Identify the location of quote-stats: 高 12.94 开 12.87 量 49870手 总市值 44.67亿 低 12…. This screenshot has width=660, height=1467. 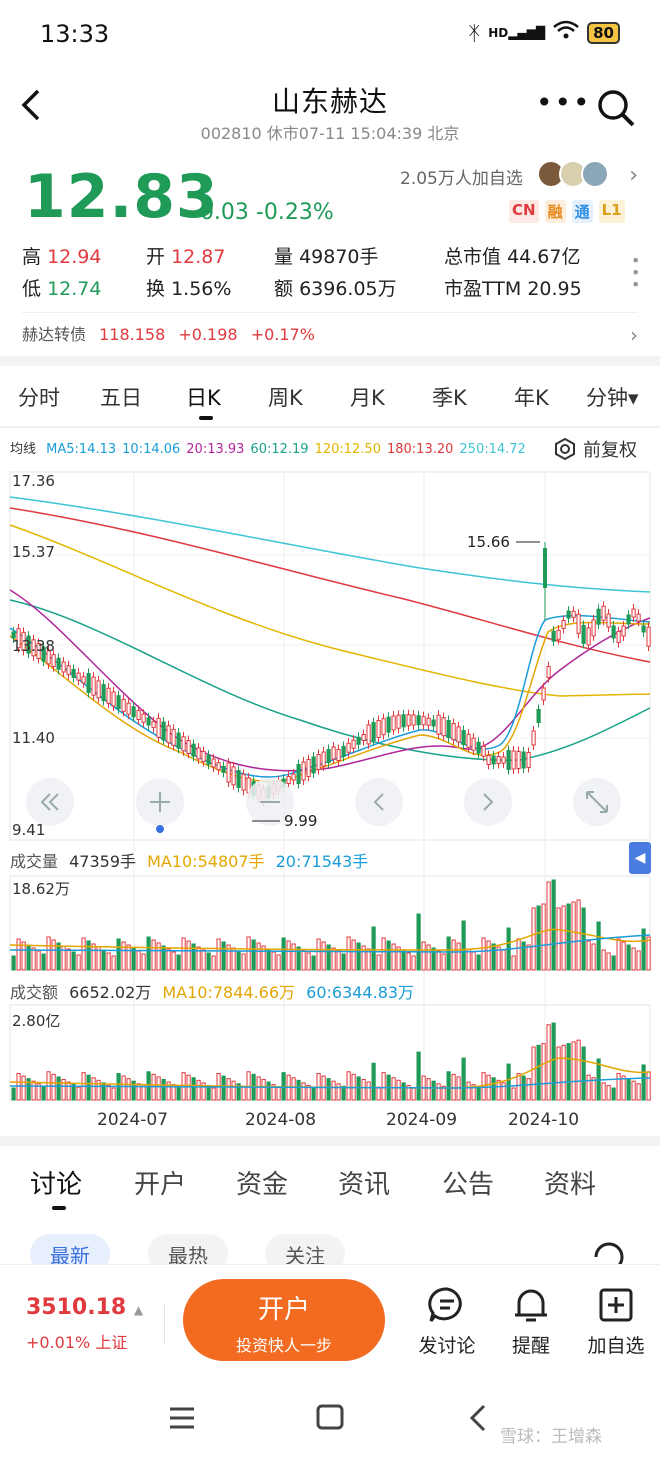
(322, 274).